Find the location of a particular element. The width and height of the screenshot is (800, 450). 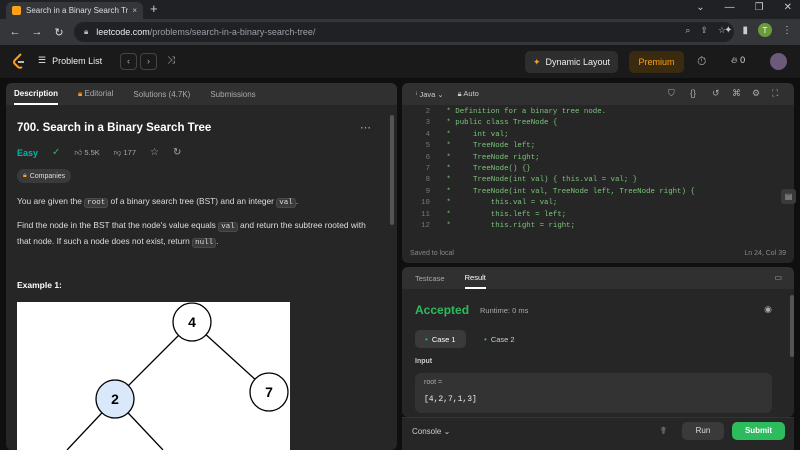

like-button: 👍︎ 5.5K is located at coordinates (86, 153).